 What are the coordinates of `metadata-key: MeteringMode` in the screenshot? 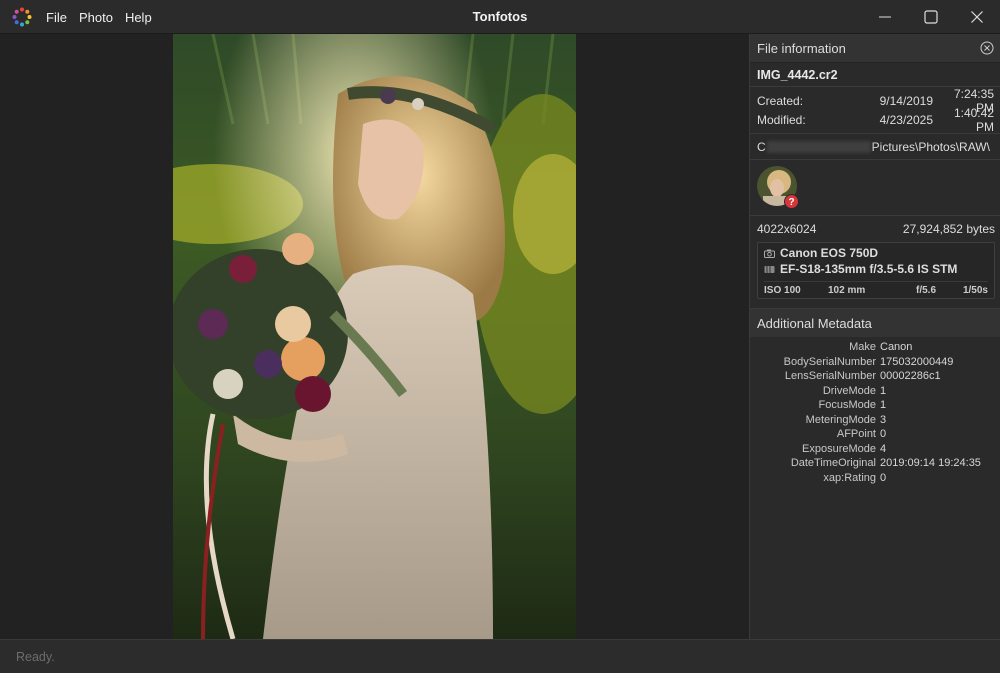 It's located at (840, 419).